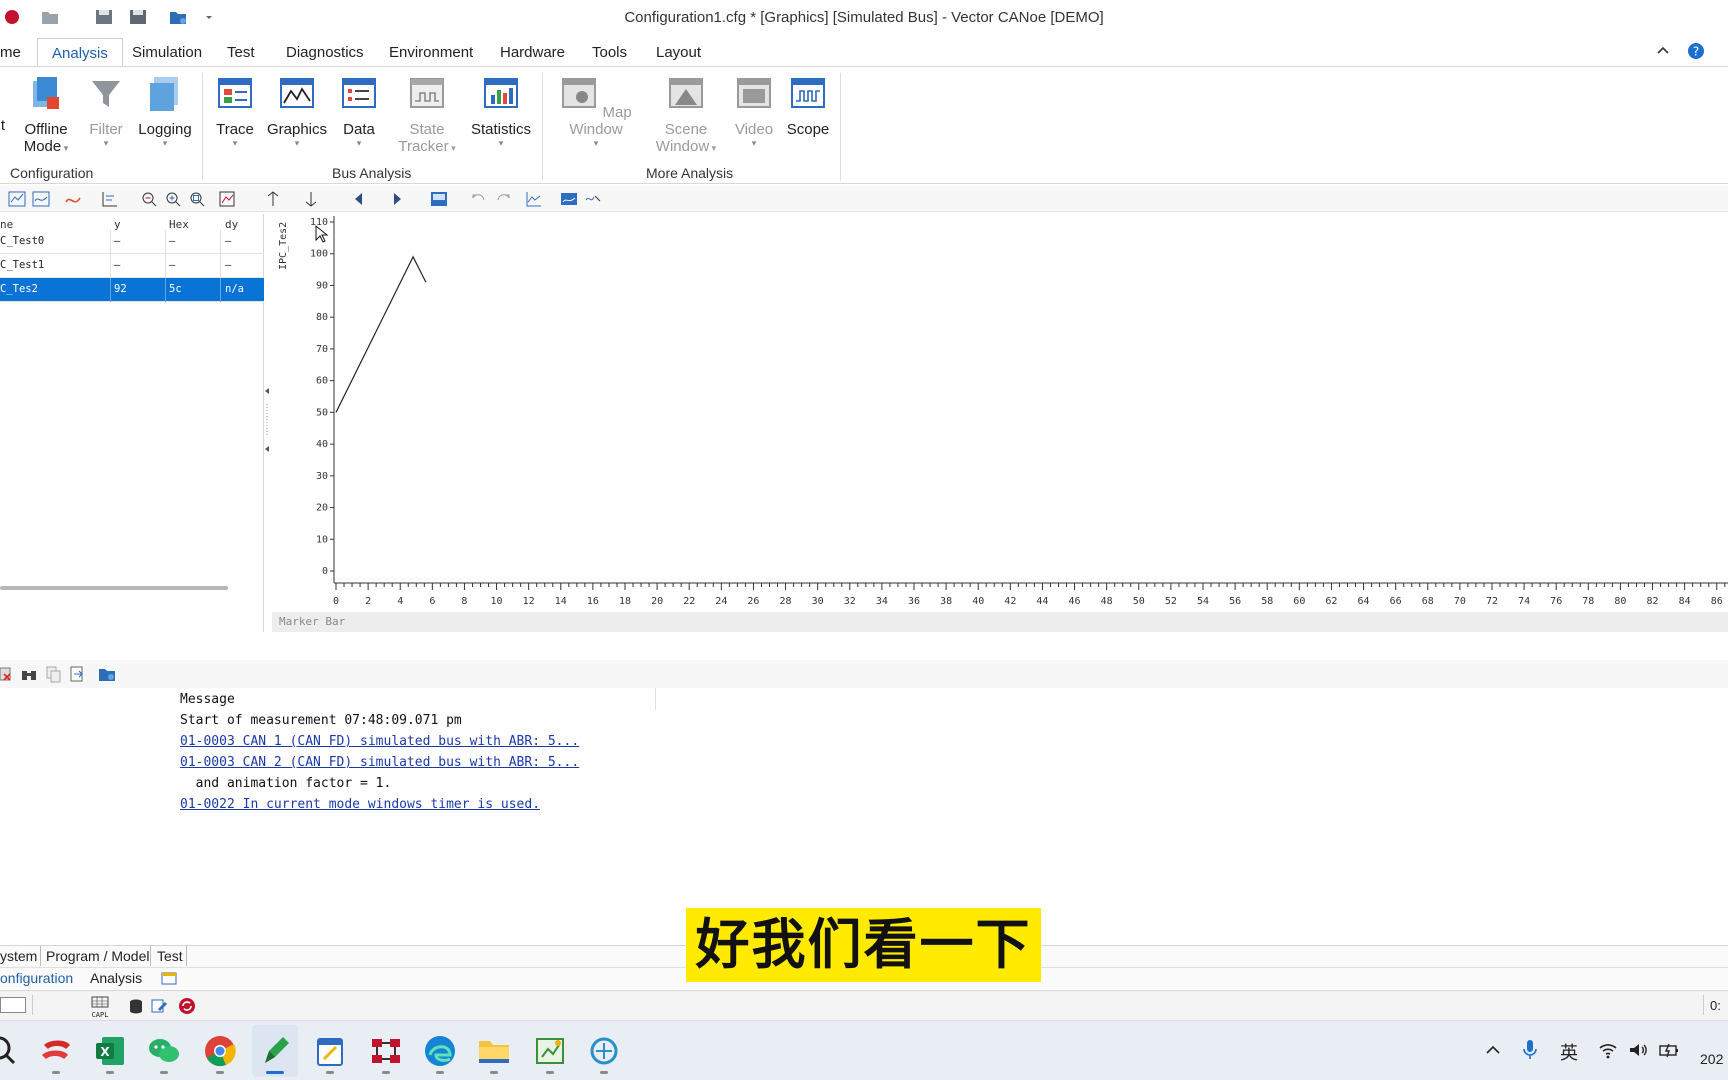 The height and width of the screenshot is (1080, 1728). I want to click on collapse-ribbon-icon, so click(1663, 51).